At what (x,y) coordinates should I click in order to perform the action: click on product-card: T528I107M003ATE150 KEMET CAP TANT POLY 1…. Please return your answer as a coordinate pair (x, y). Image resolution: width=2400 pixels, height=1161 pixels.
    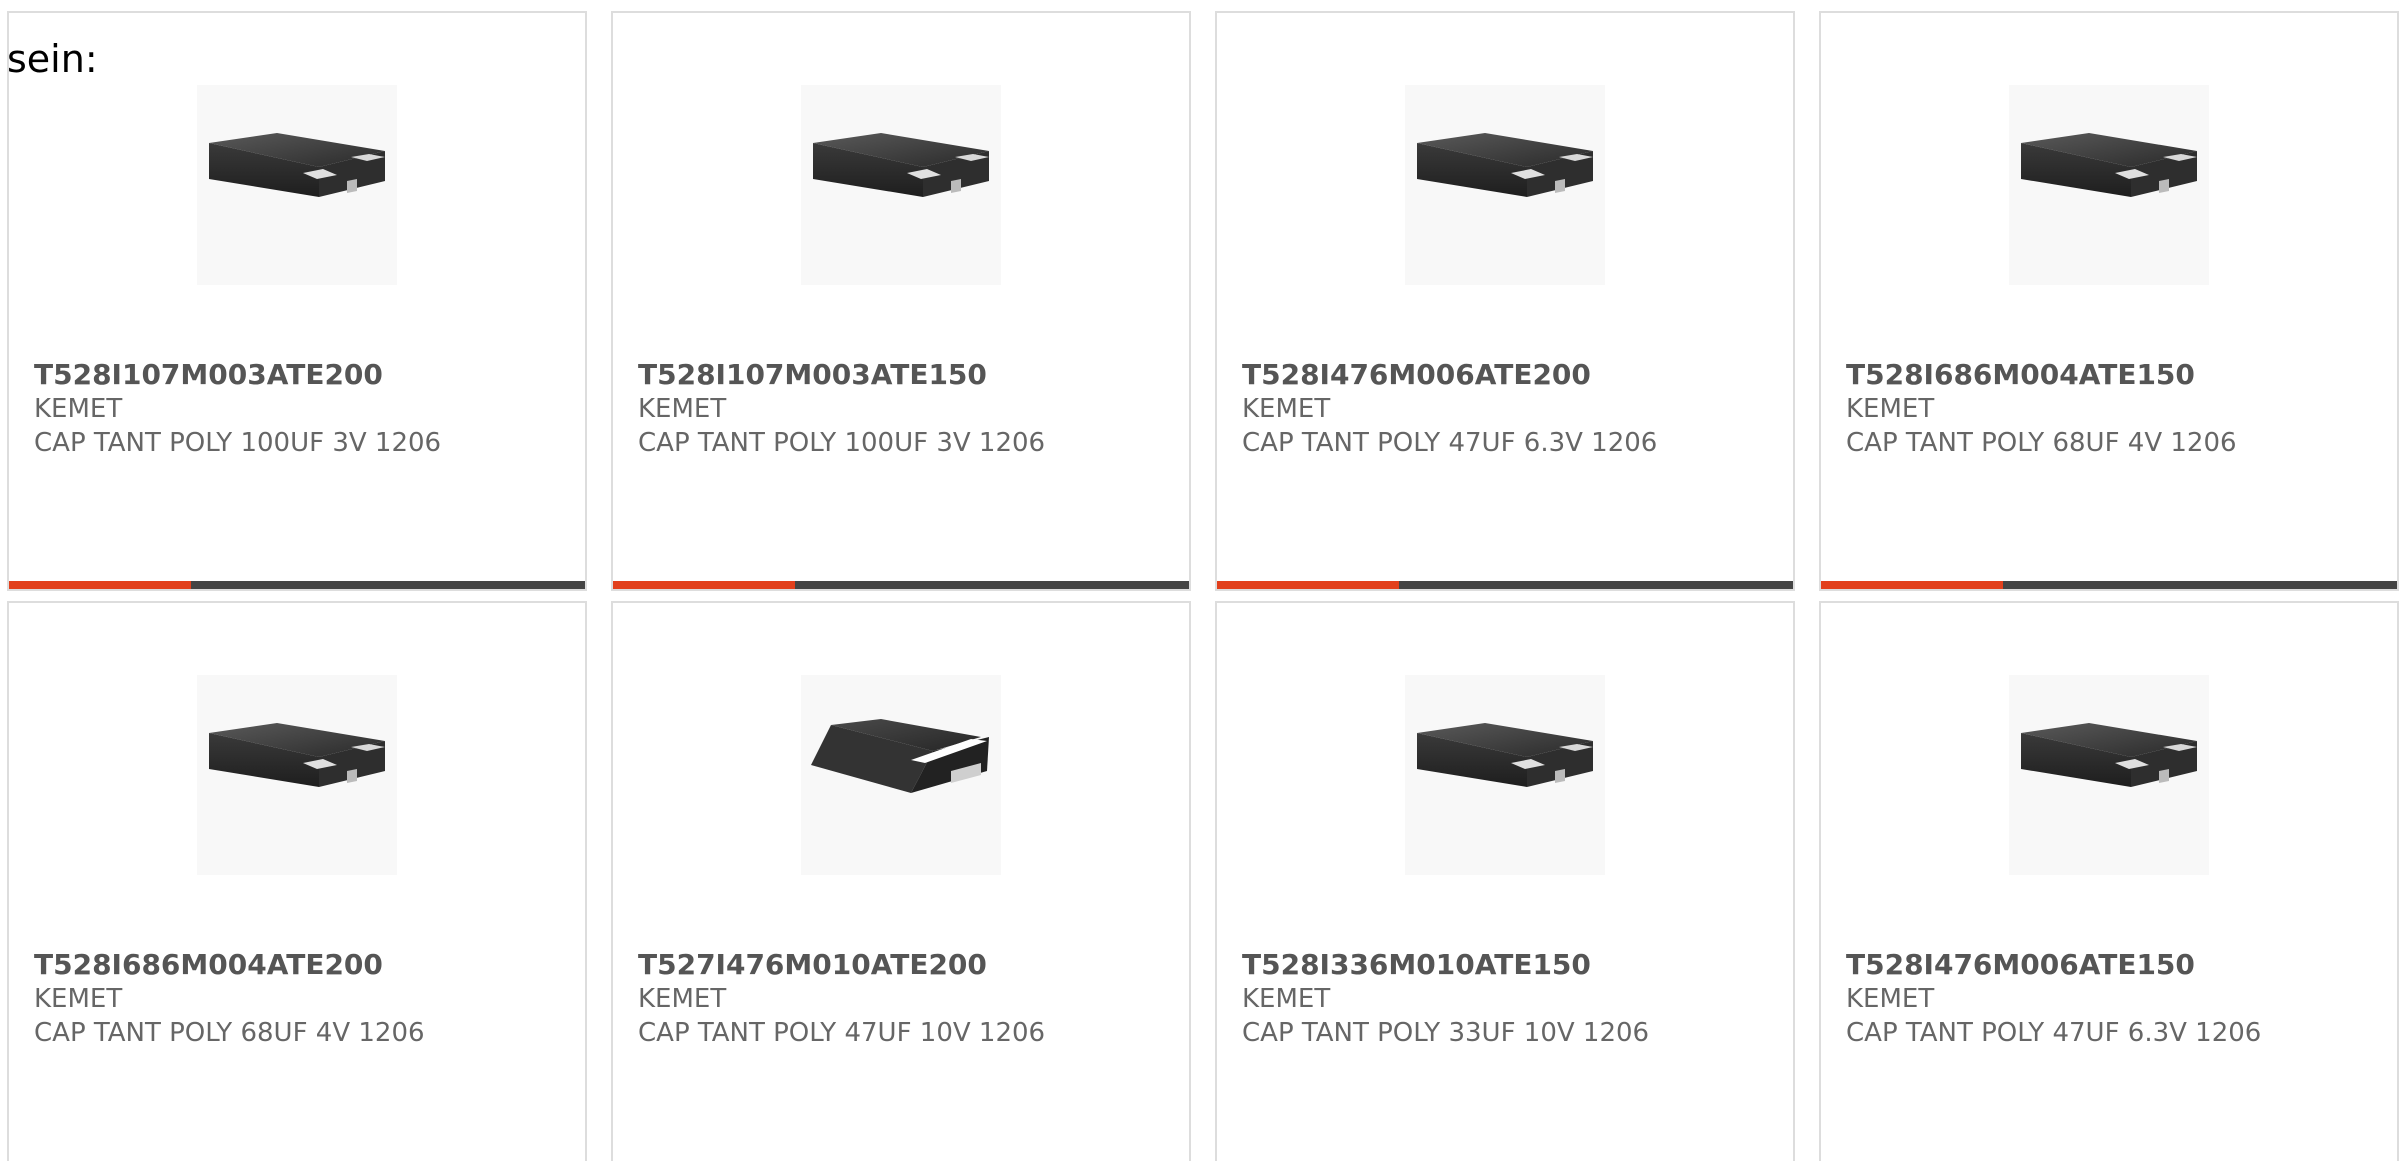
    Looking at the image, I should click on (901, 301).